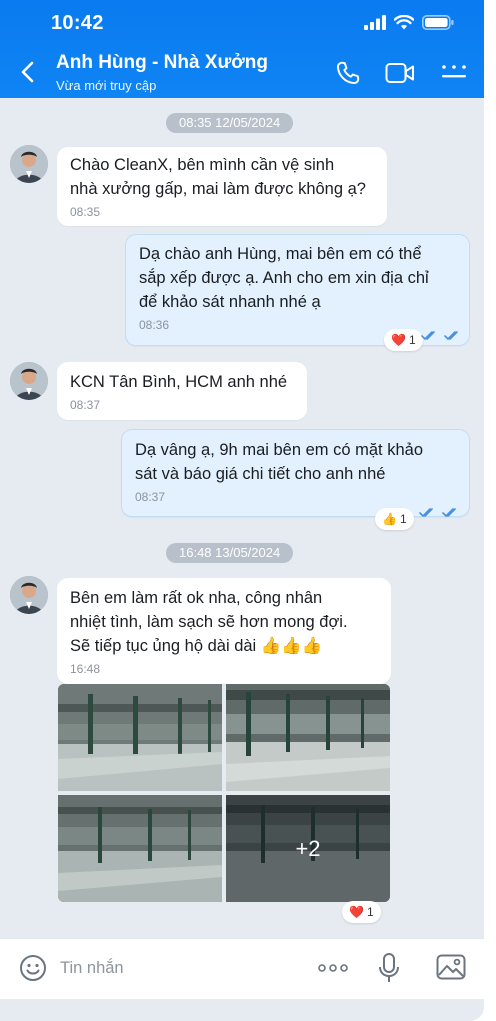 The image size is (496, 1021). I want to click on date-separator: 16:48 13/05/2024, so click(230, 553).